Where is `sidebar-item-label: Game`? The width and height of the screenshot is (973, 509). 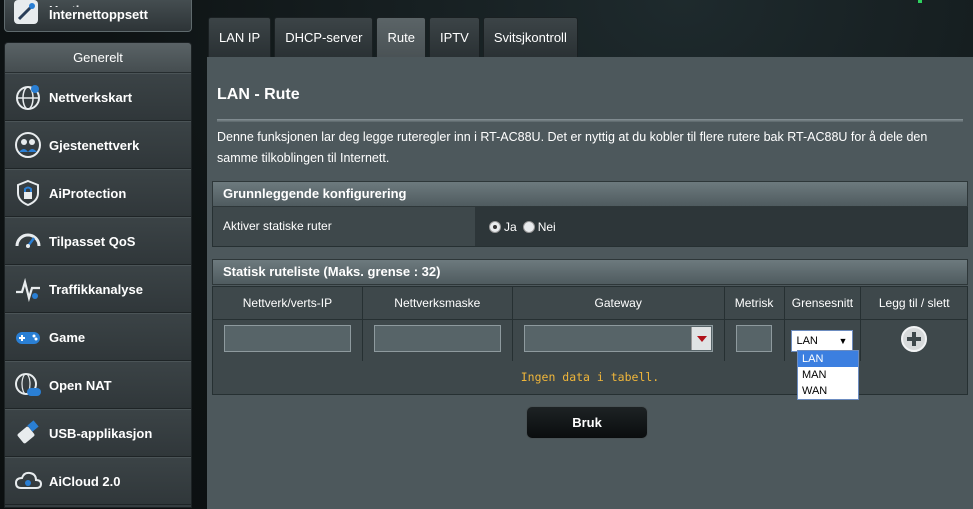 sidebar-item-label: Game is located at coordinates (67, 337).